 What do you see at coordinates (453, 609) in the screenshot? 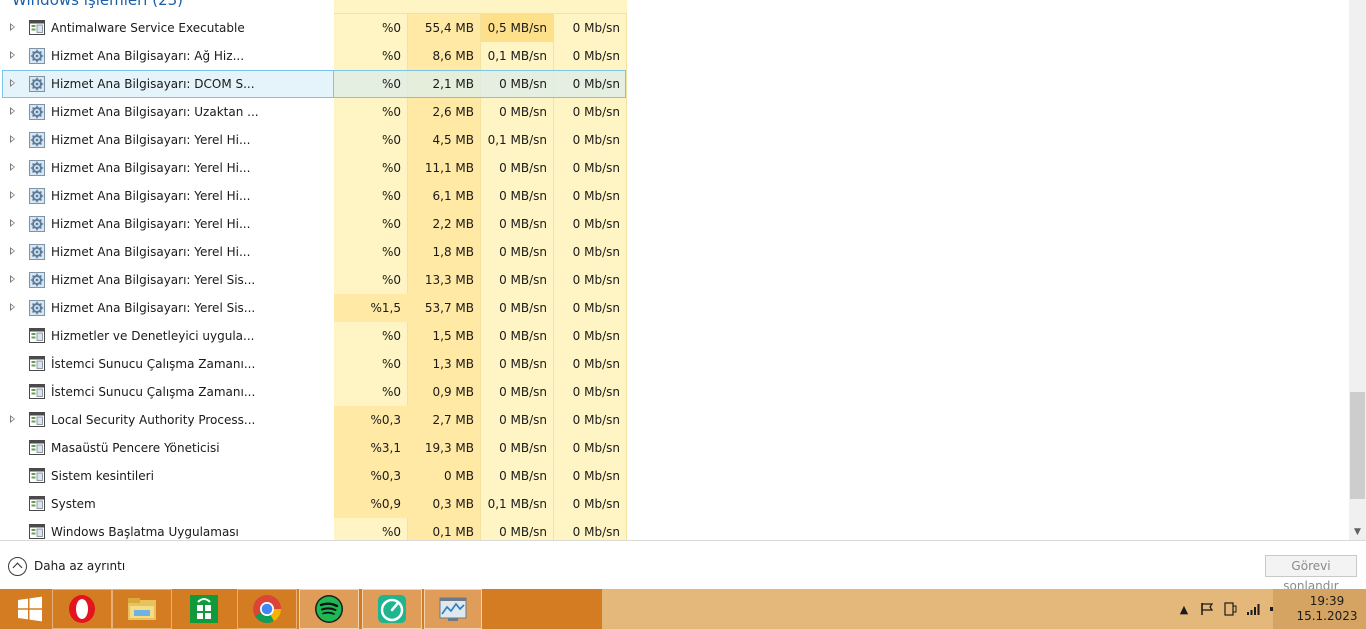
I see `taskbar-task-manager` at bounding box center [453, 609].